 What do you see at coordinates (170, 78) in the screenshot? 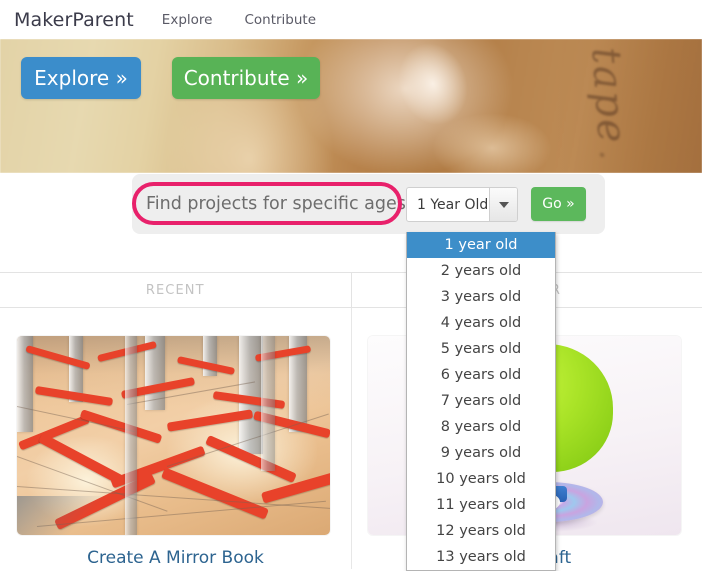
I see `hero-button-group: Explore » Contribute »` at bounding box center [170, 78].